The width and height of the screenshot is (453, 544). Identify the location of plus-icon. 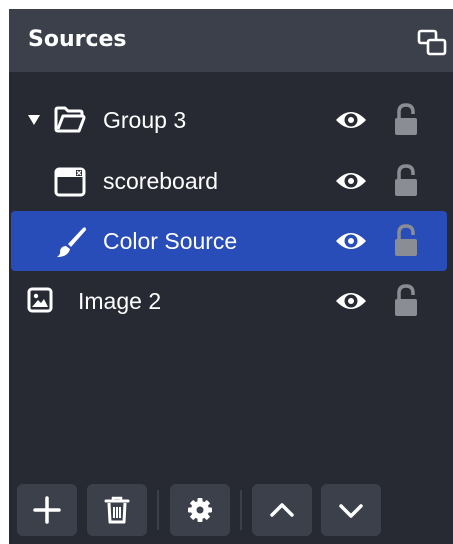
(47, 510).